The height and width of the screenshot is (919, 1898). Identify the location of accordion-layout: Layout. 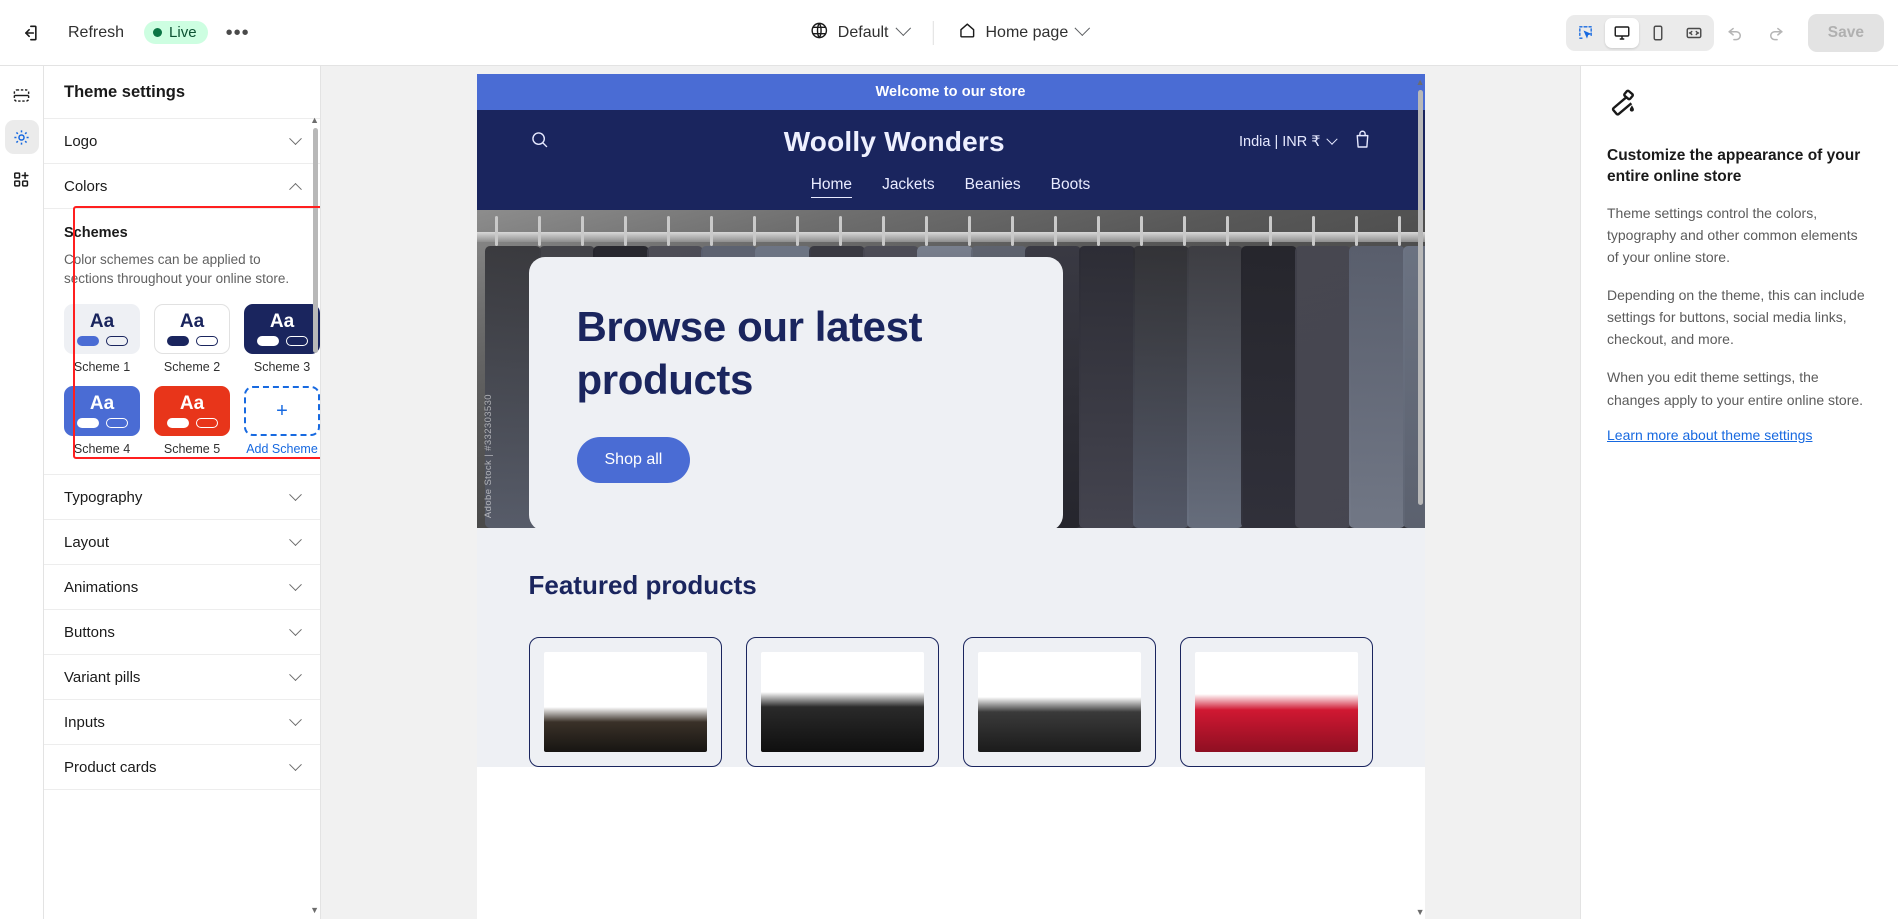
(182, 543).